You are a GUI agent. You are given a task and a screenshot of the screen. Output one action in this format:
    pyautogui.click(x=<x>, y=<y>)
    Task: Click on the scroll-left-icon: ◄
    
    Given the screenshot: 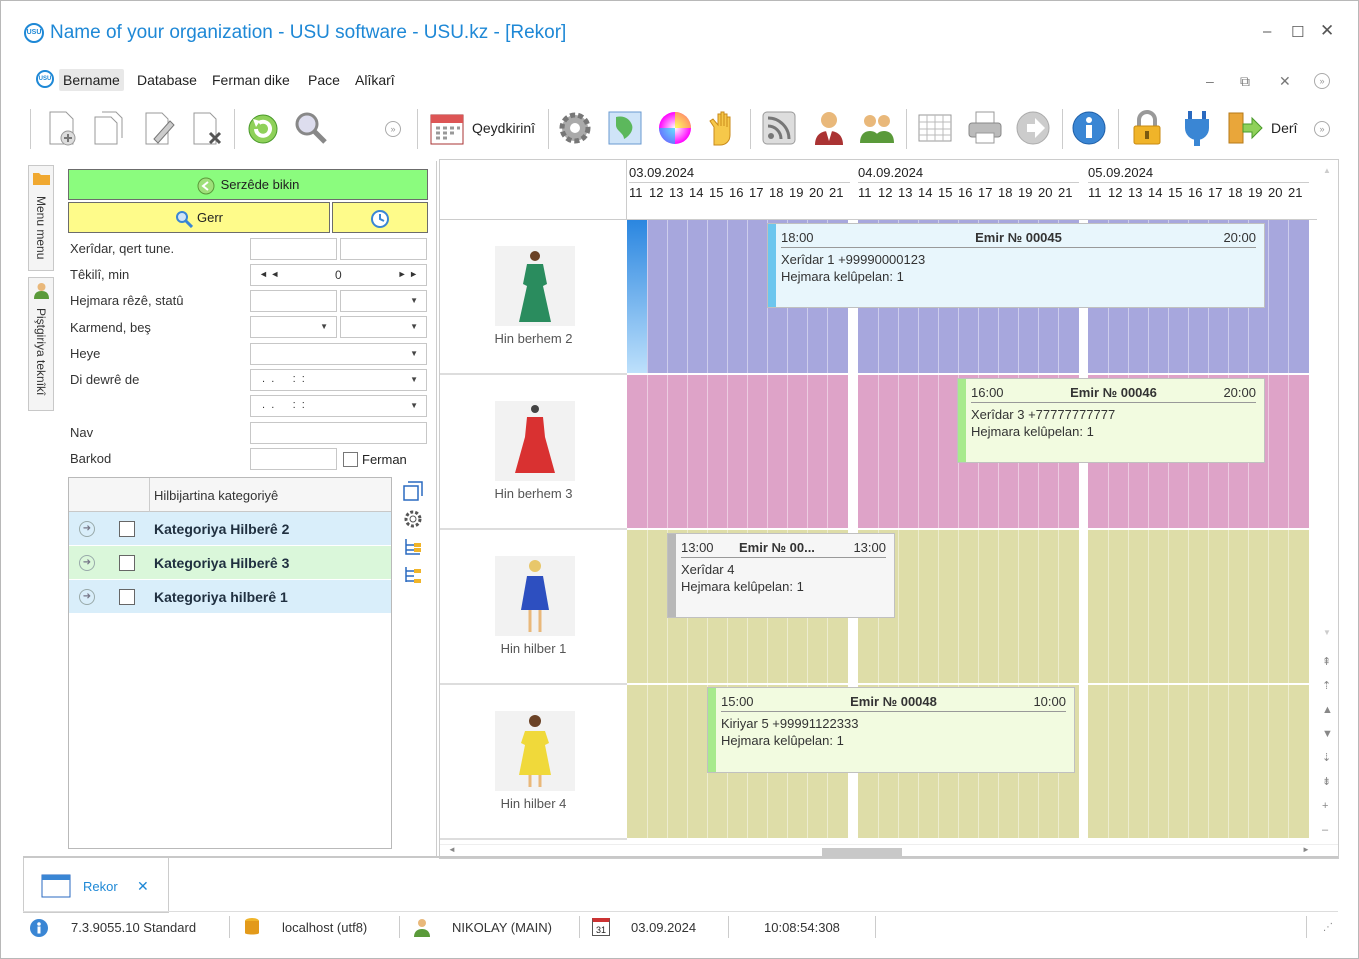 What is the action you would take?
    pyautogui.click(x=452, y=849)
    